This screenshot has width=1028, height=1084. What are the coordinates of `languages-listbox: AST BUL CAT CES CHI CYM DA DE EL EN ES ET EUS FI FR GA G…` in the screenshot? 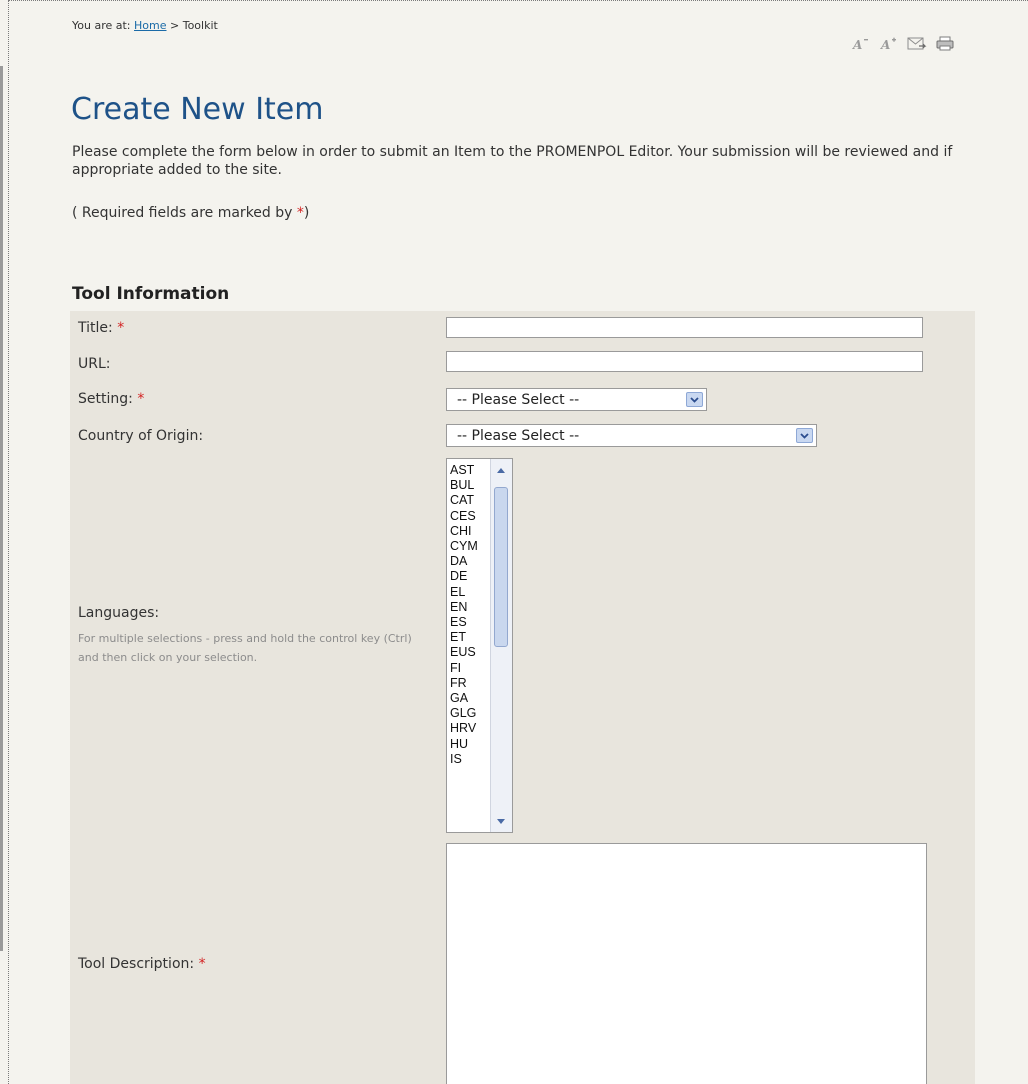 It's located at (479, 645).